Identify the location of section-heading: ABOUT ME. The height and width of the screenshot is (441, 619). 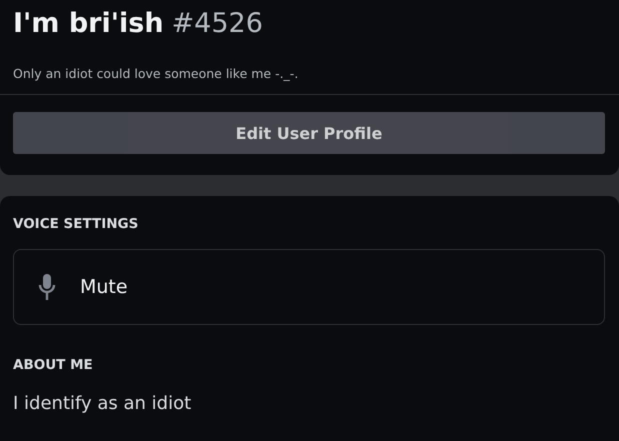
(53, 365).